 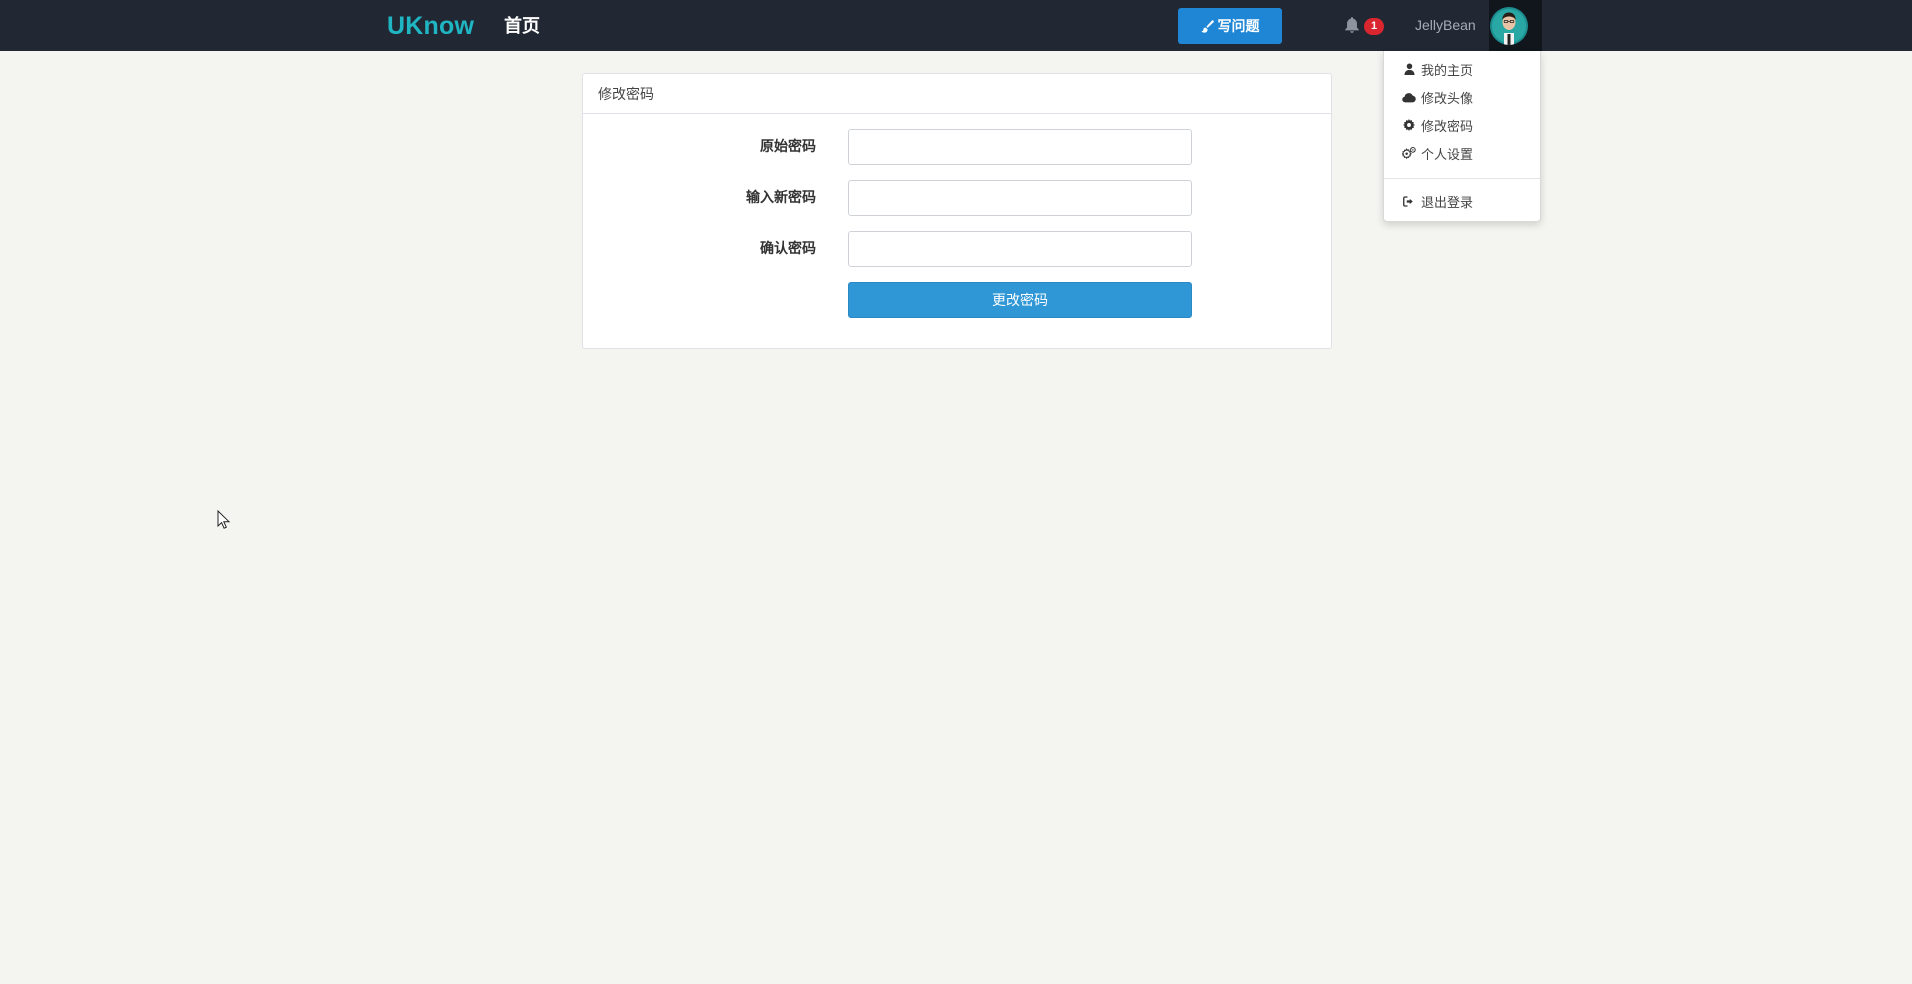 What do you see at coordinates (1447, 98) in the screenshot?
I see `menu-item-label: 修改头像` at bounding box center [1447, 98].